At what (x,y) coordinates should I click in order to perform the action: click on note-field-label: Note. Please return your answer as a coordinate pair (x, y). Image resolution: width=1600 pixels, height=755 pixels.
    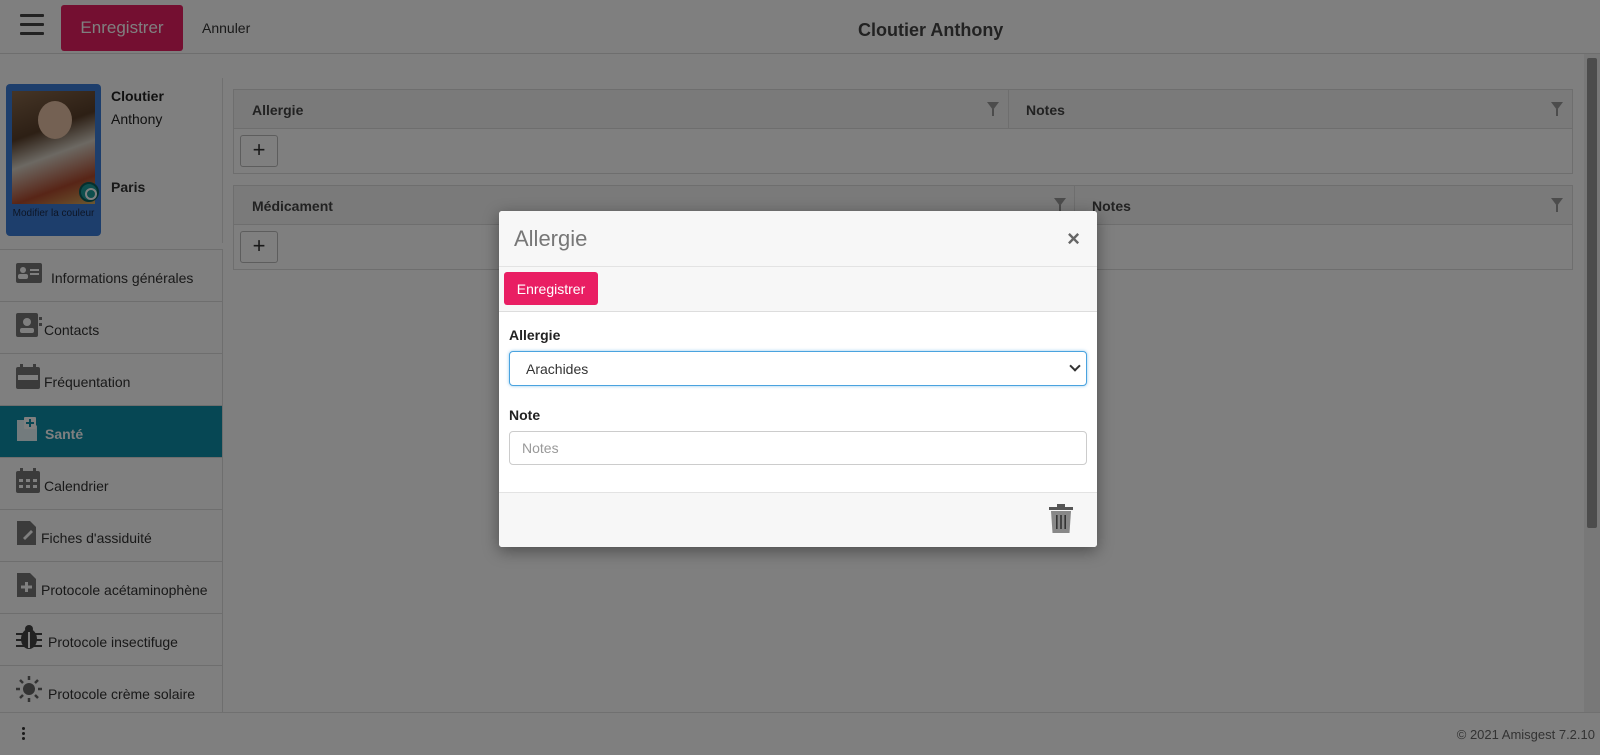
    Looking at the image, I should click on (525, 415).